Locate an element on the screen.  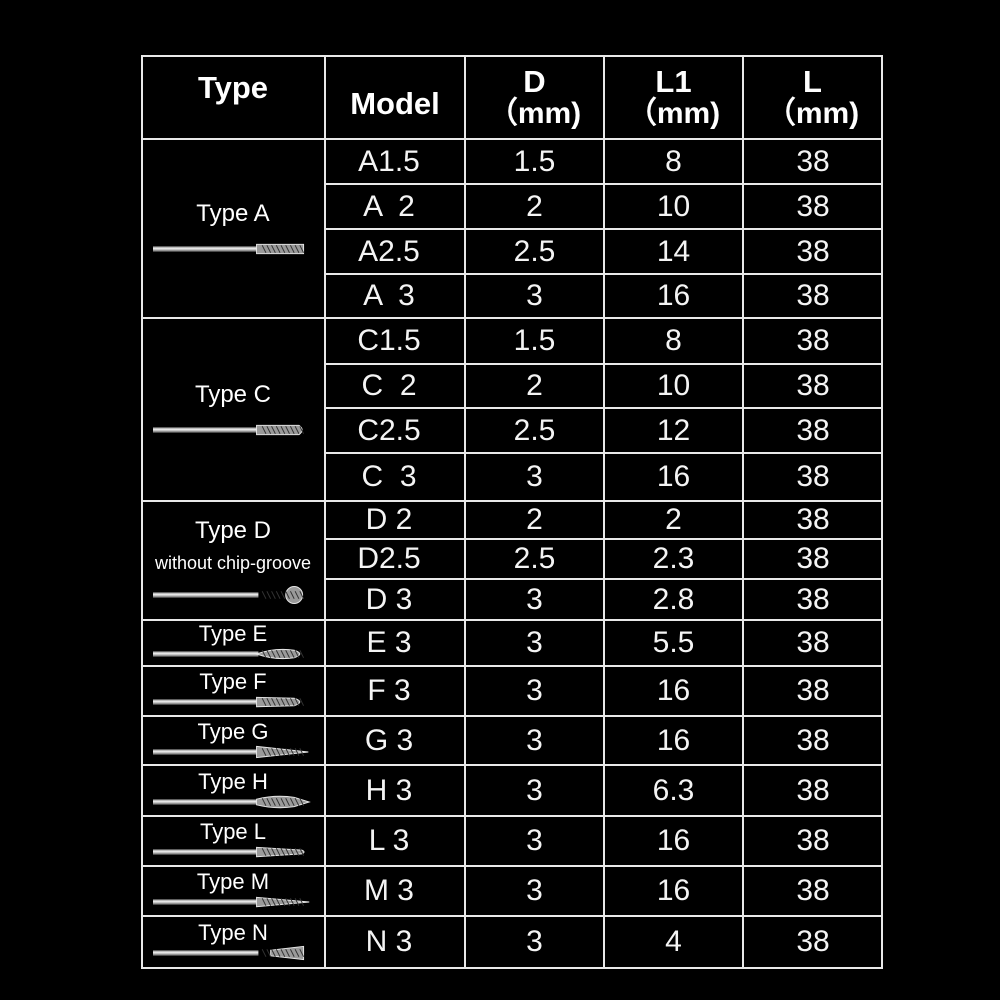
type-group: Type C is located at coordinates (233, 409).